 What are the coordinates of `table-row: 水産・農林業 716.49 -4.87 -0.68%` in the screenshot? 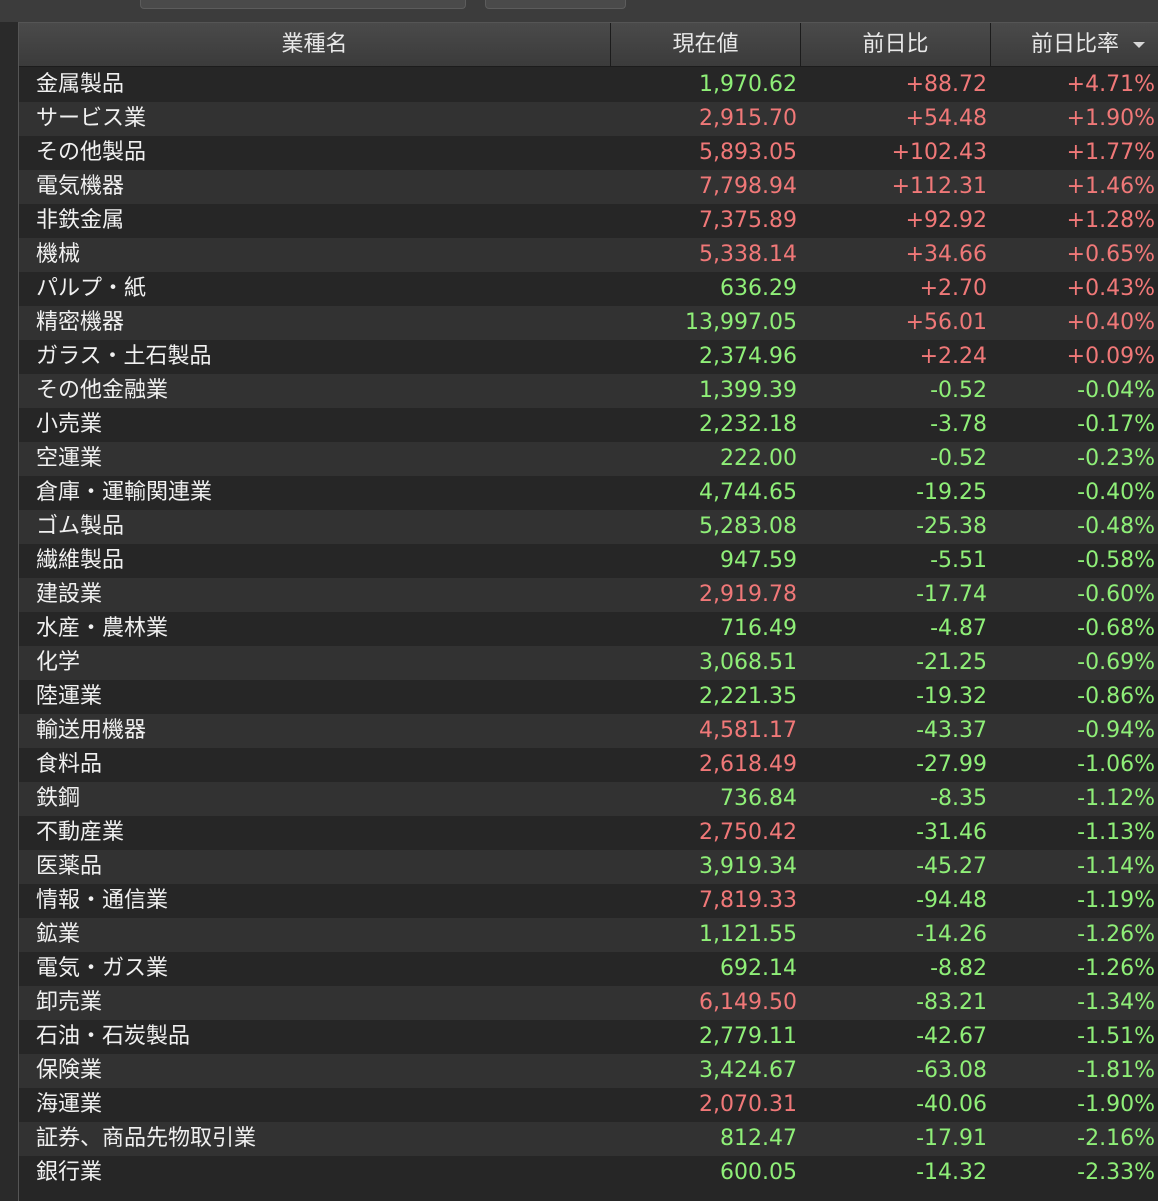 It's located at (588, 629).